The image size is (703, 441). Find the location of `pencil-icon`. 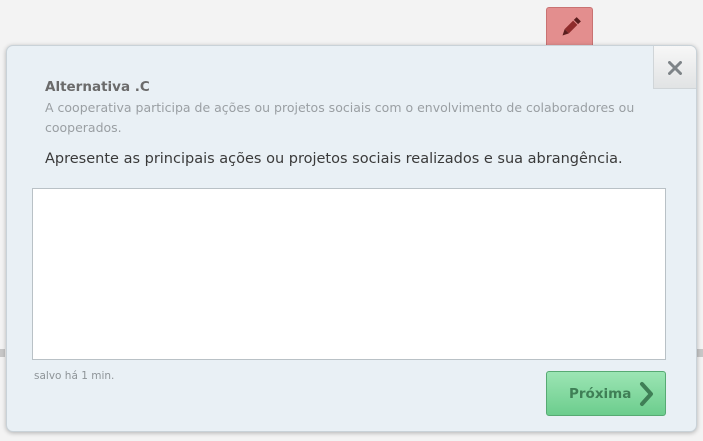

pencil-icon is located at coordinates (571, 26).